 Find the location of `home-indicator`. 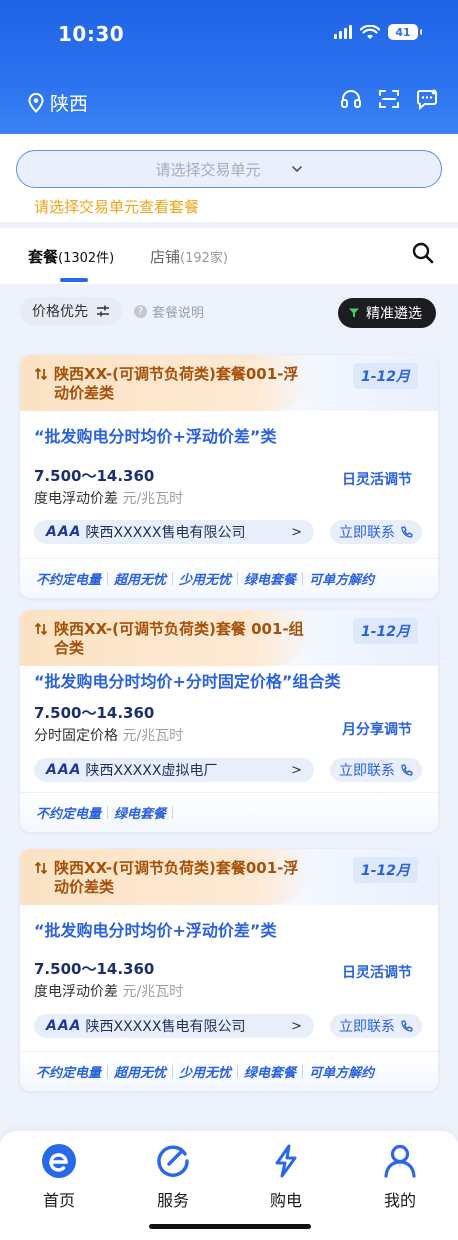

home-indicator is located at coordinates (230, 1226).